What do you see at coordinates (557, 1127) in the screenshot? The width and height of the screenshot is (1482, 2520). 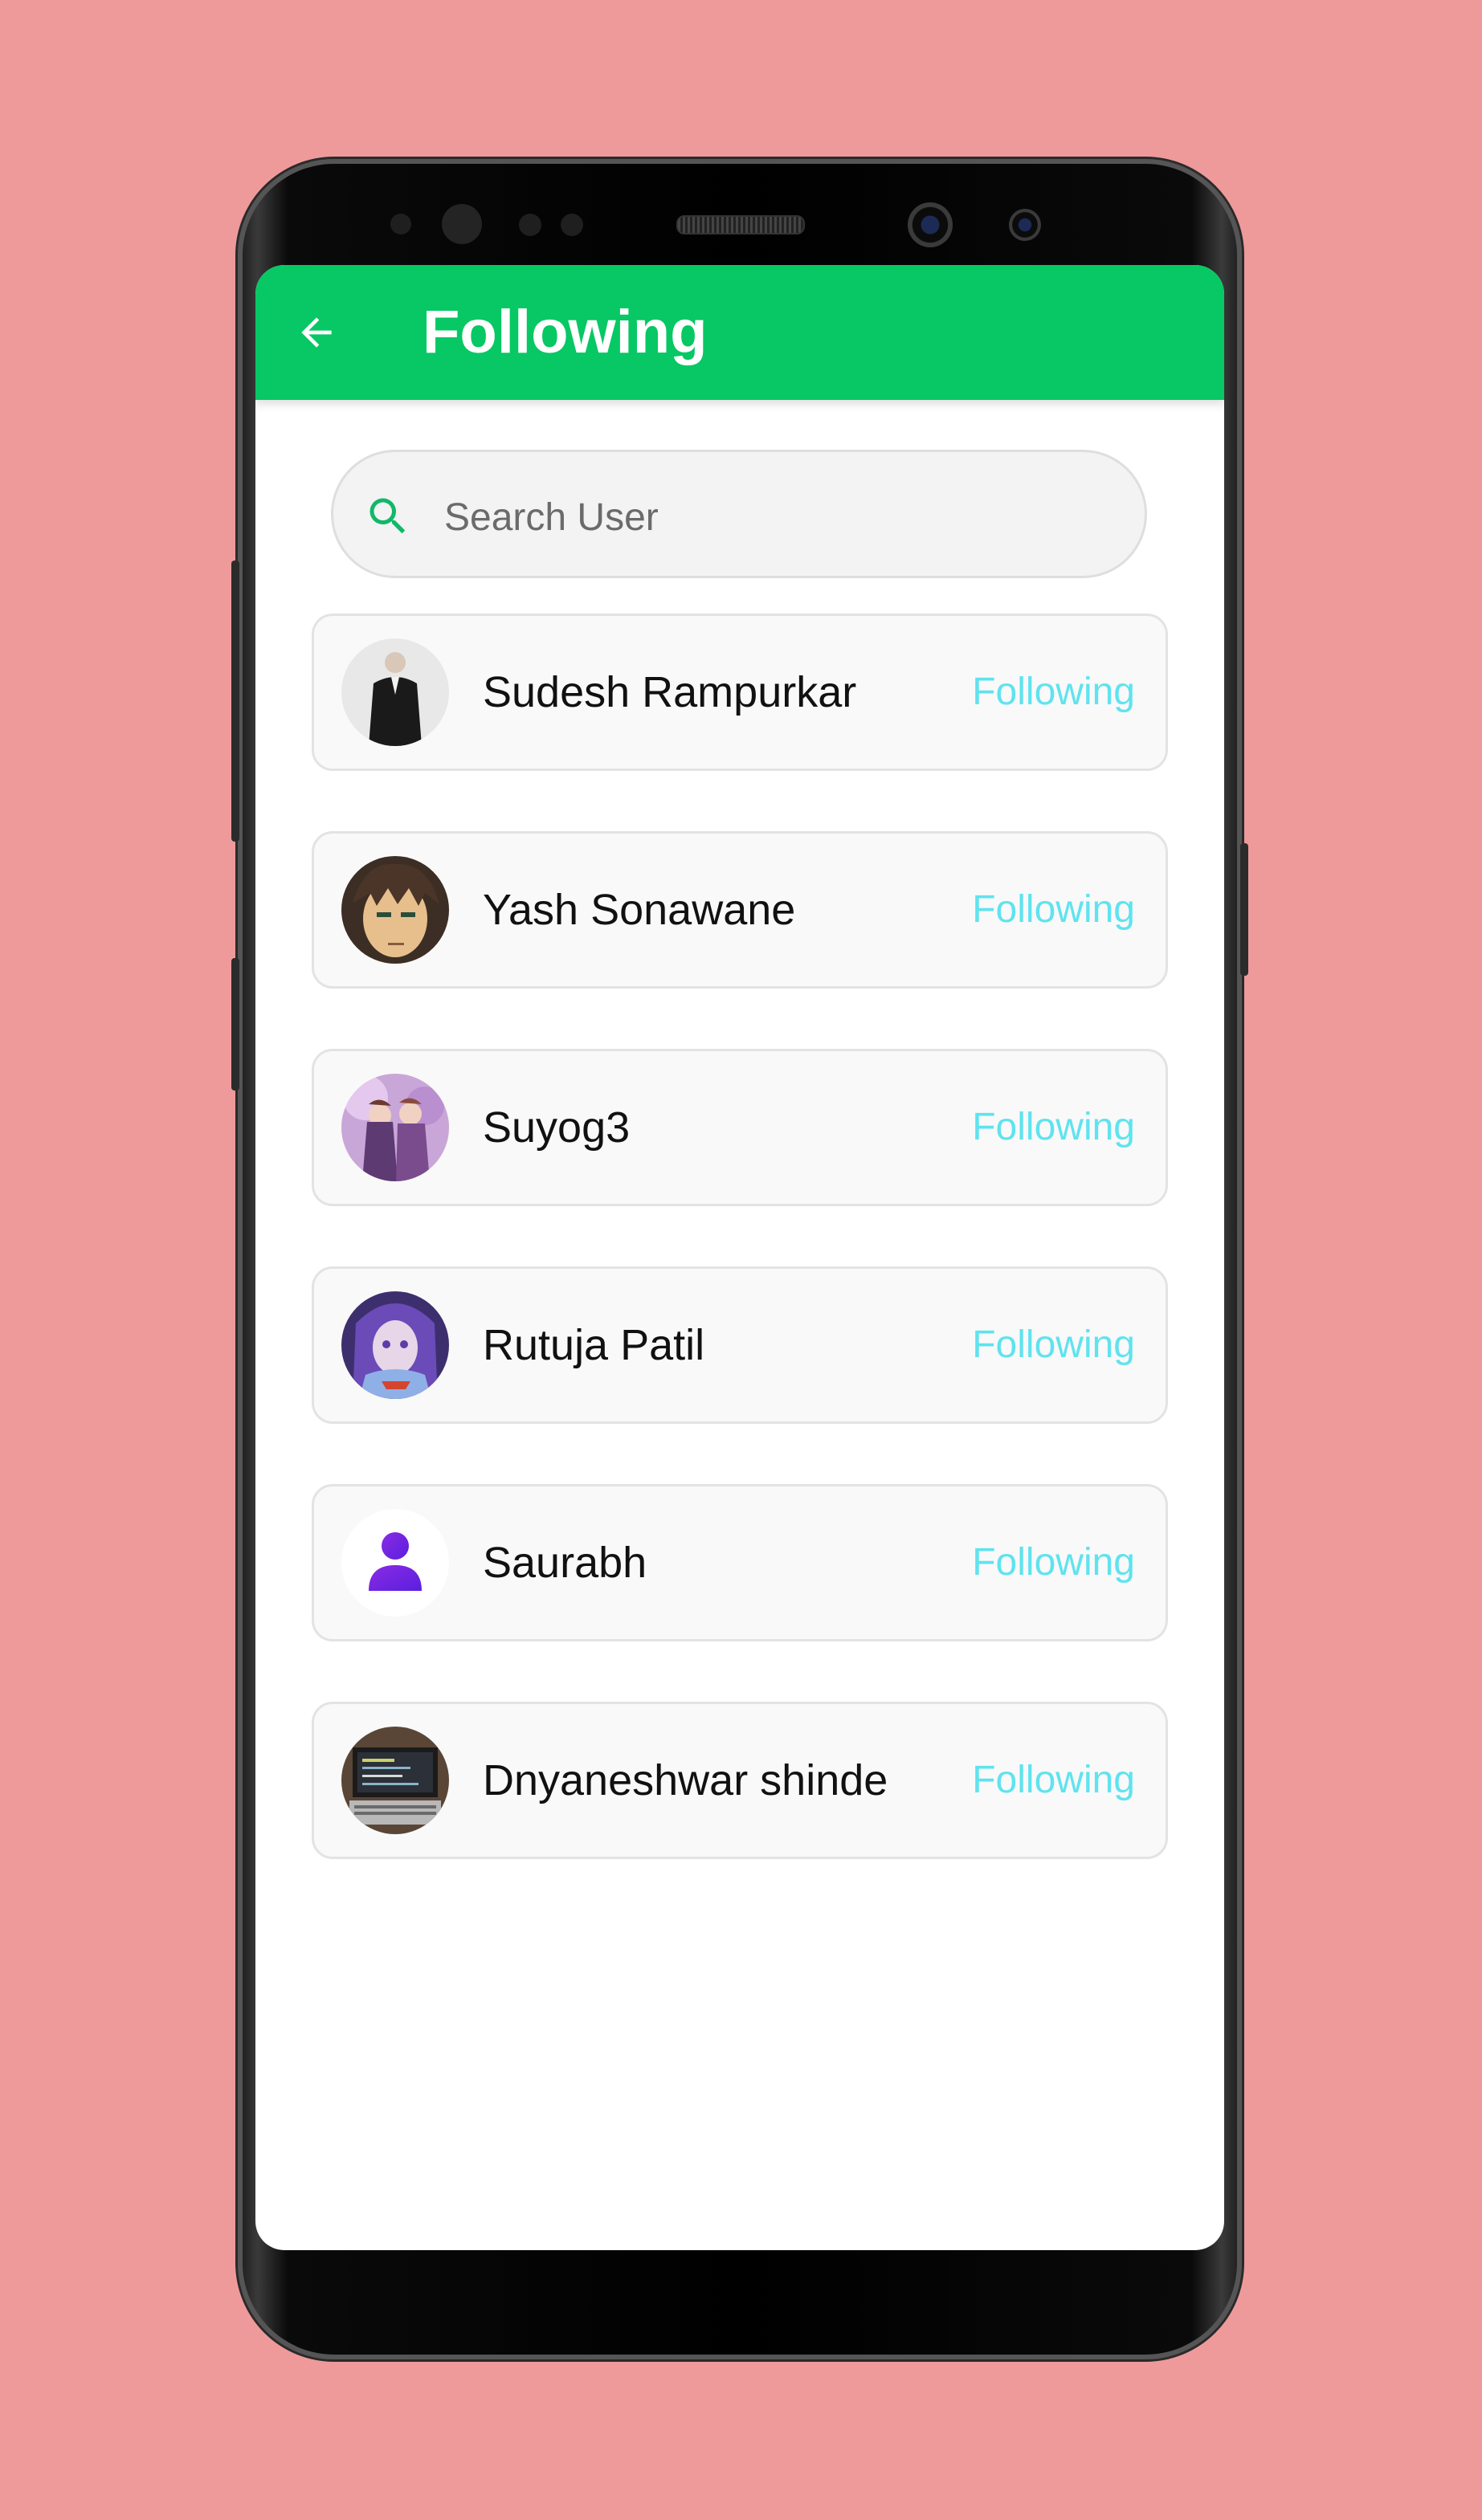 I see `user-name: Suyog3` at bounding box center [557, 1127].